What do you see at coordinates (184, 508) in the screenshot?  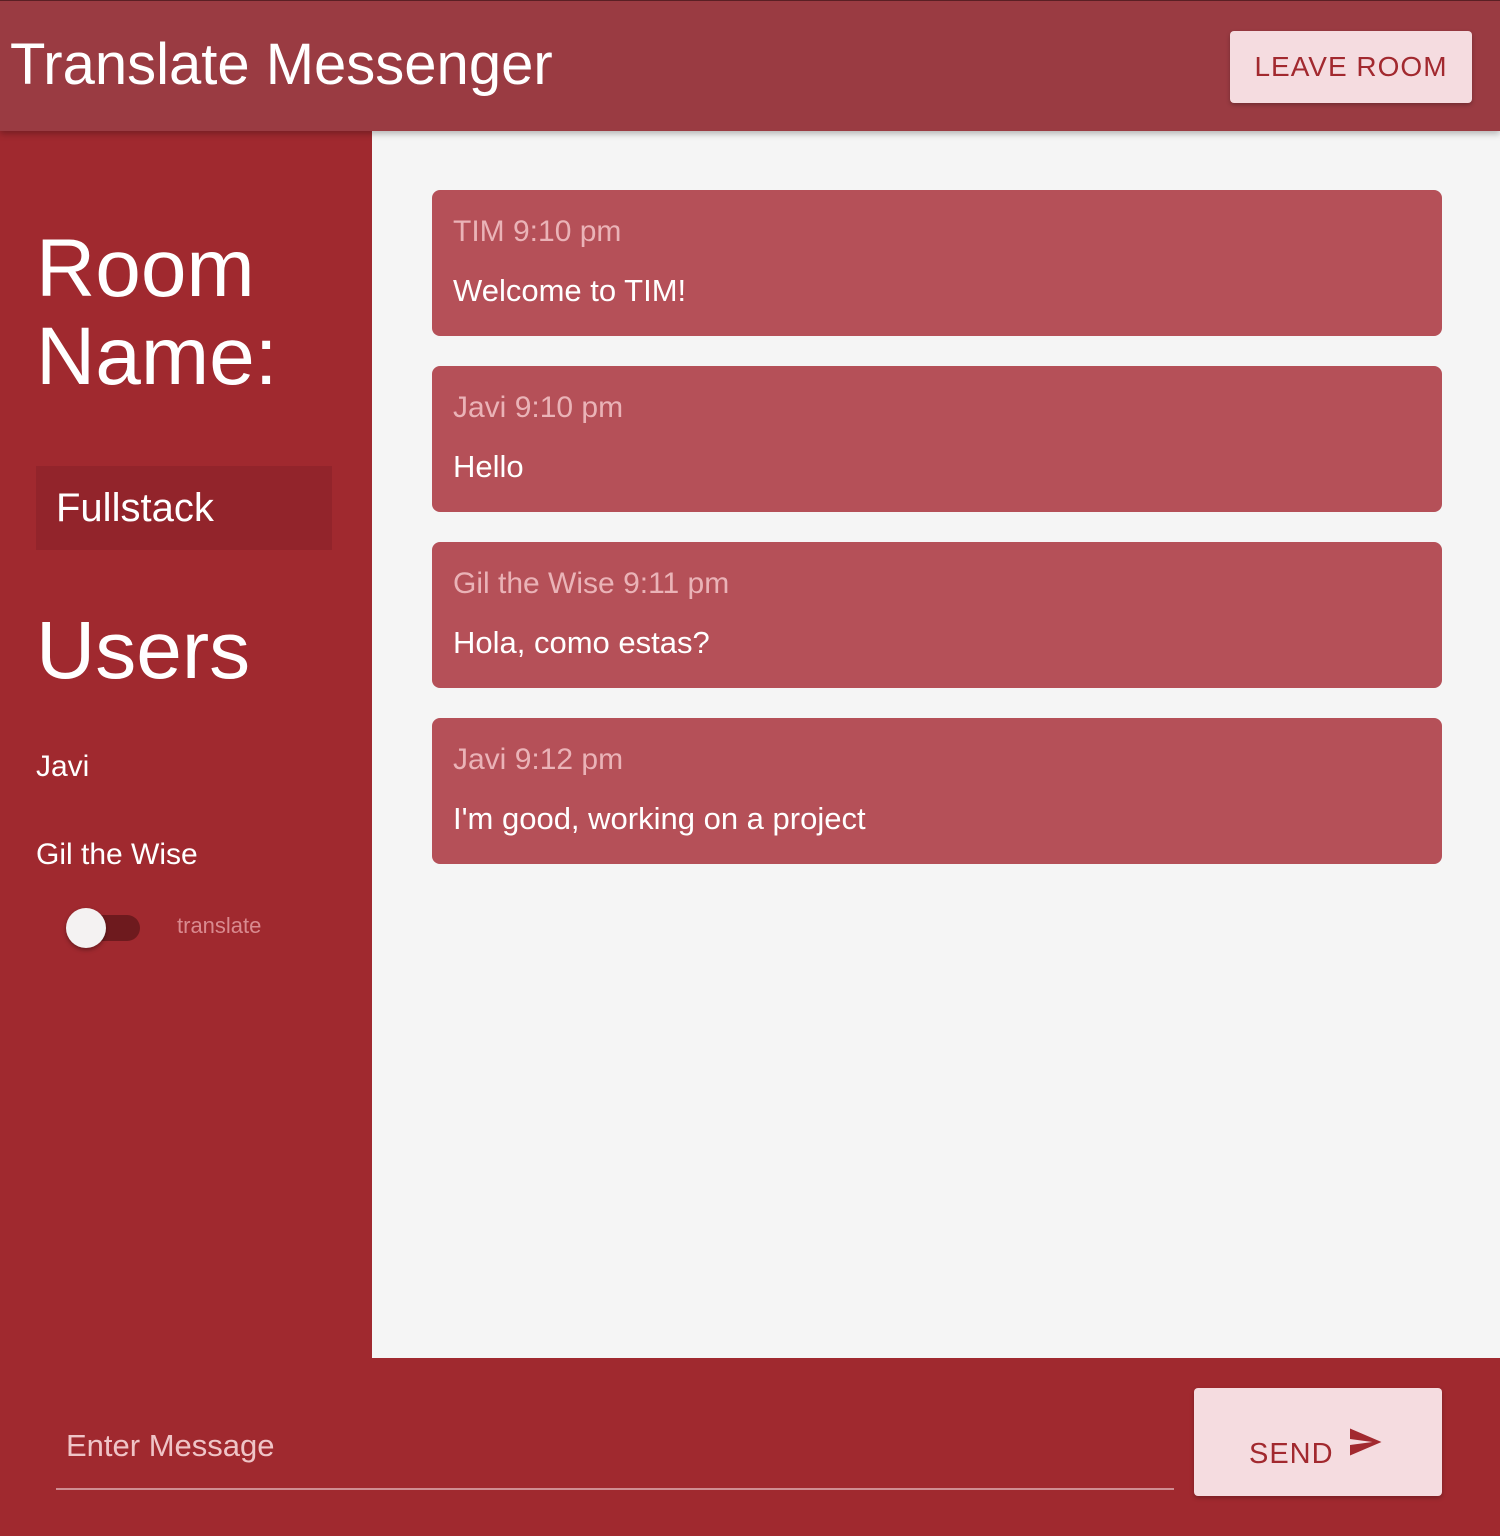 I see `room-name-badge: Fullstack` at bounding box center [184, 508].